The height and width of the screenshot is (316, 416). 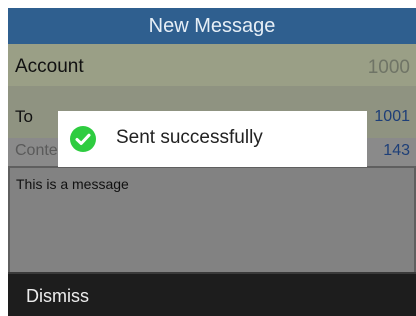 What do you see at coordinates (72, 184) in the screenshot?
I see `message-text: This is a message` at bounding box center [72, 184].